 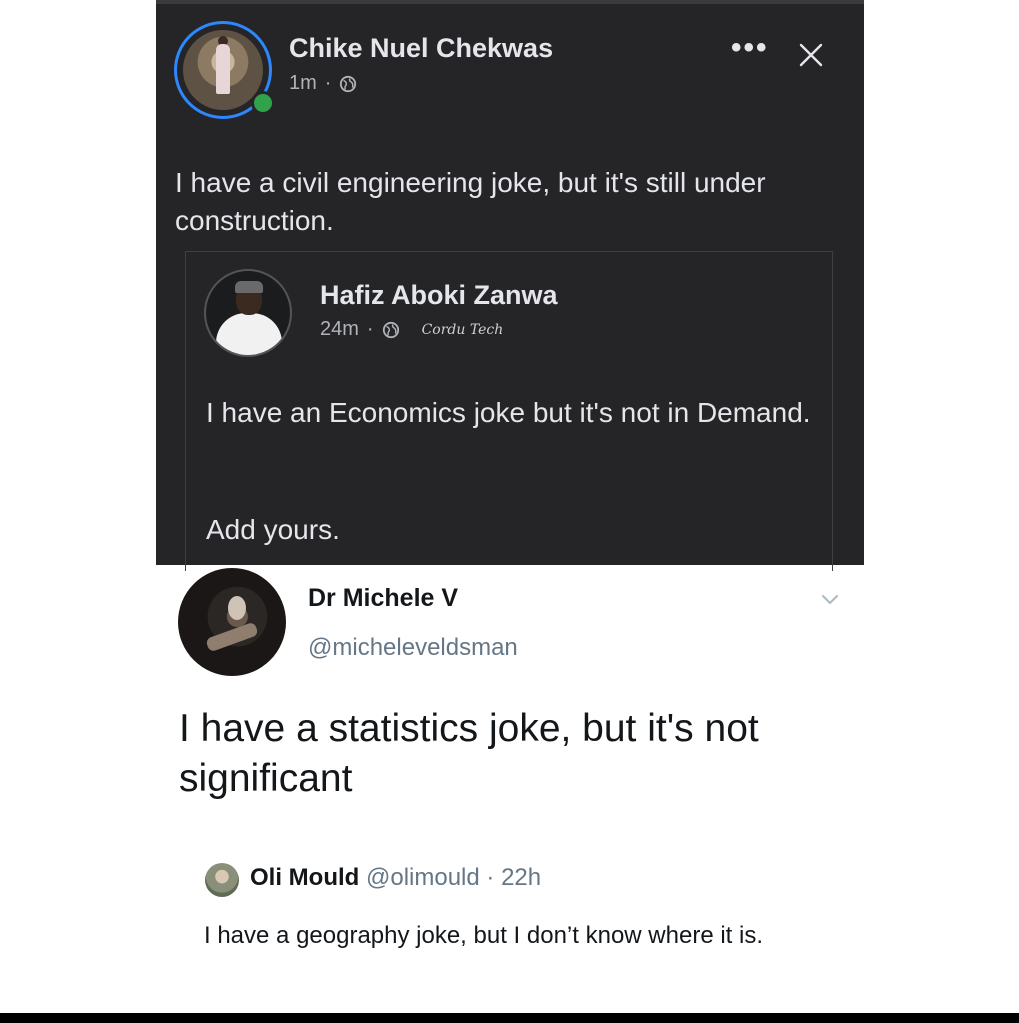 What do you see at coordinates (249, 287) in the screenshot?
I see `shared-avatar-cap` at bounding box center [249, 287].